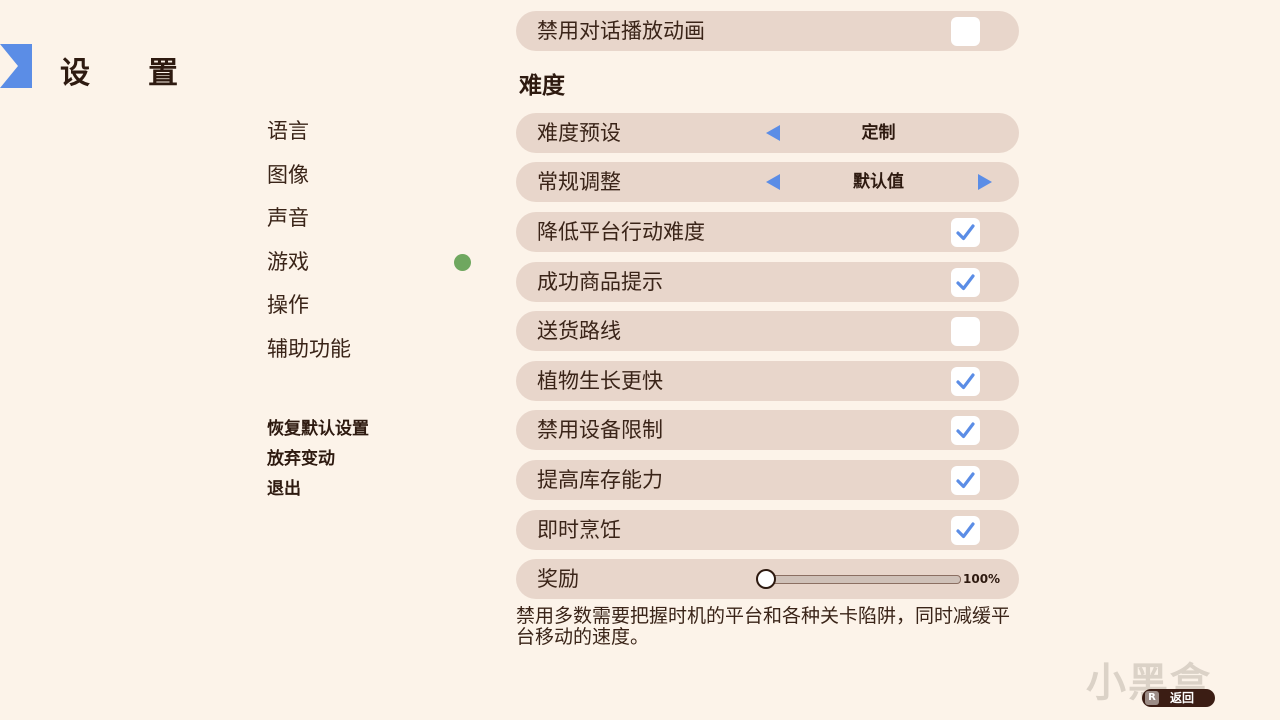 This screenshot has height=720, width=1280. I want to click on toggle-row: 即时烹饪, so click(767, 529).